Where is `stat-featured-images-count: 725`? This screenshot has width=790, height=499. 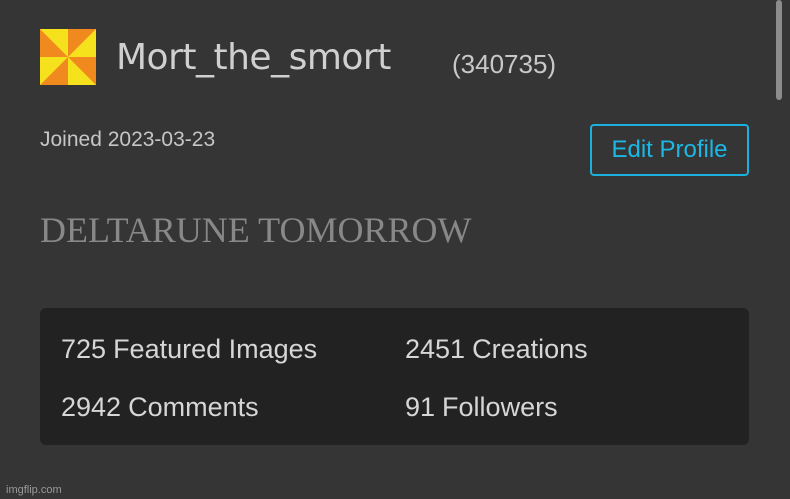
stat-featured-images-count: 725 is located at coordinates (84, 349).